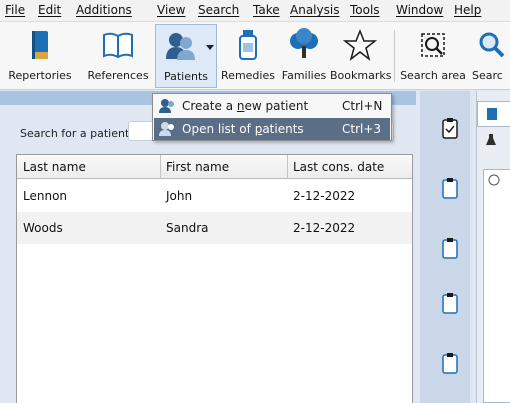 Image resolution: width=510 pixels, height=403 pixels. I want to click on menu-take: Take, so click(266, 10).